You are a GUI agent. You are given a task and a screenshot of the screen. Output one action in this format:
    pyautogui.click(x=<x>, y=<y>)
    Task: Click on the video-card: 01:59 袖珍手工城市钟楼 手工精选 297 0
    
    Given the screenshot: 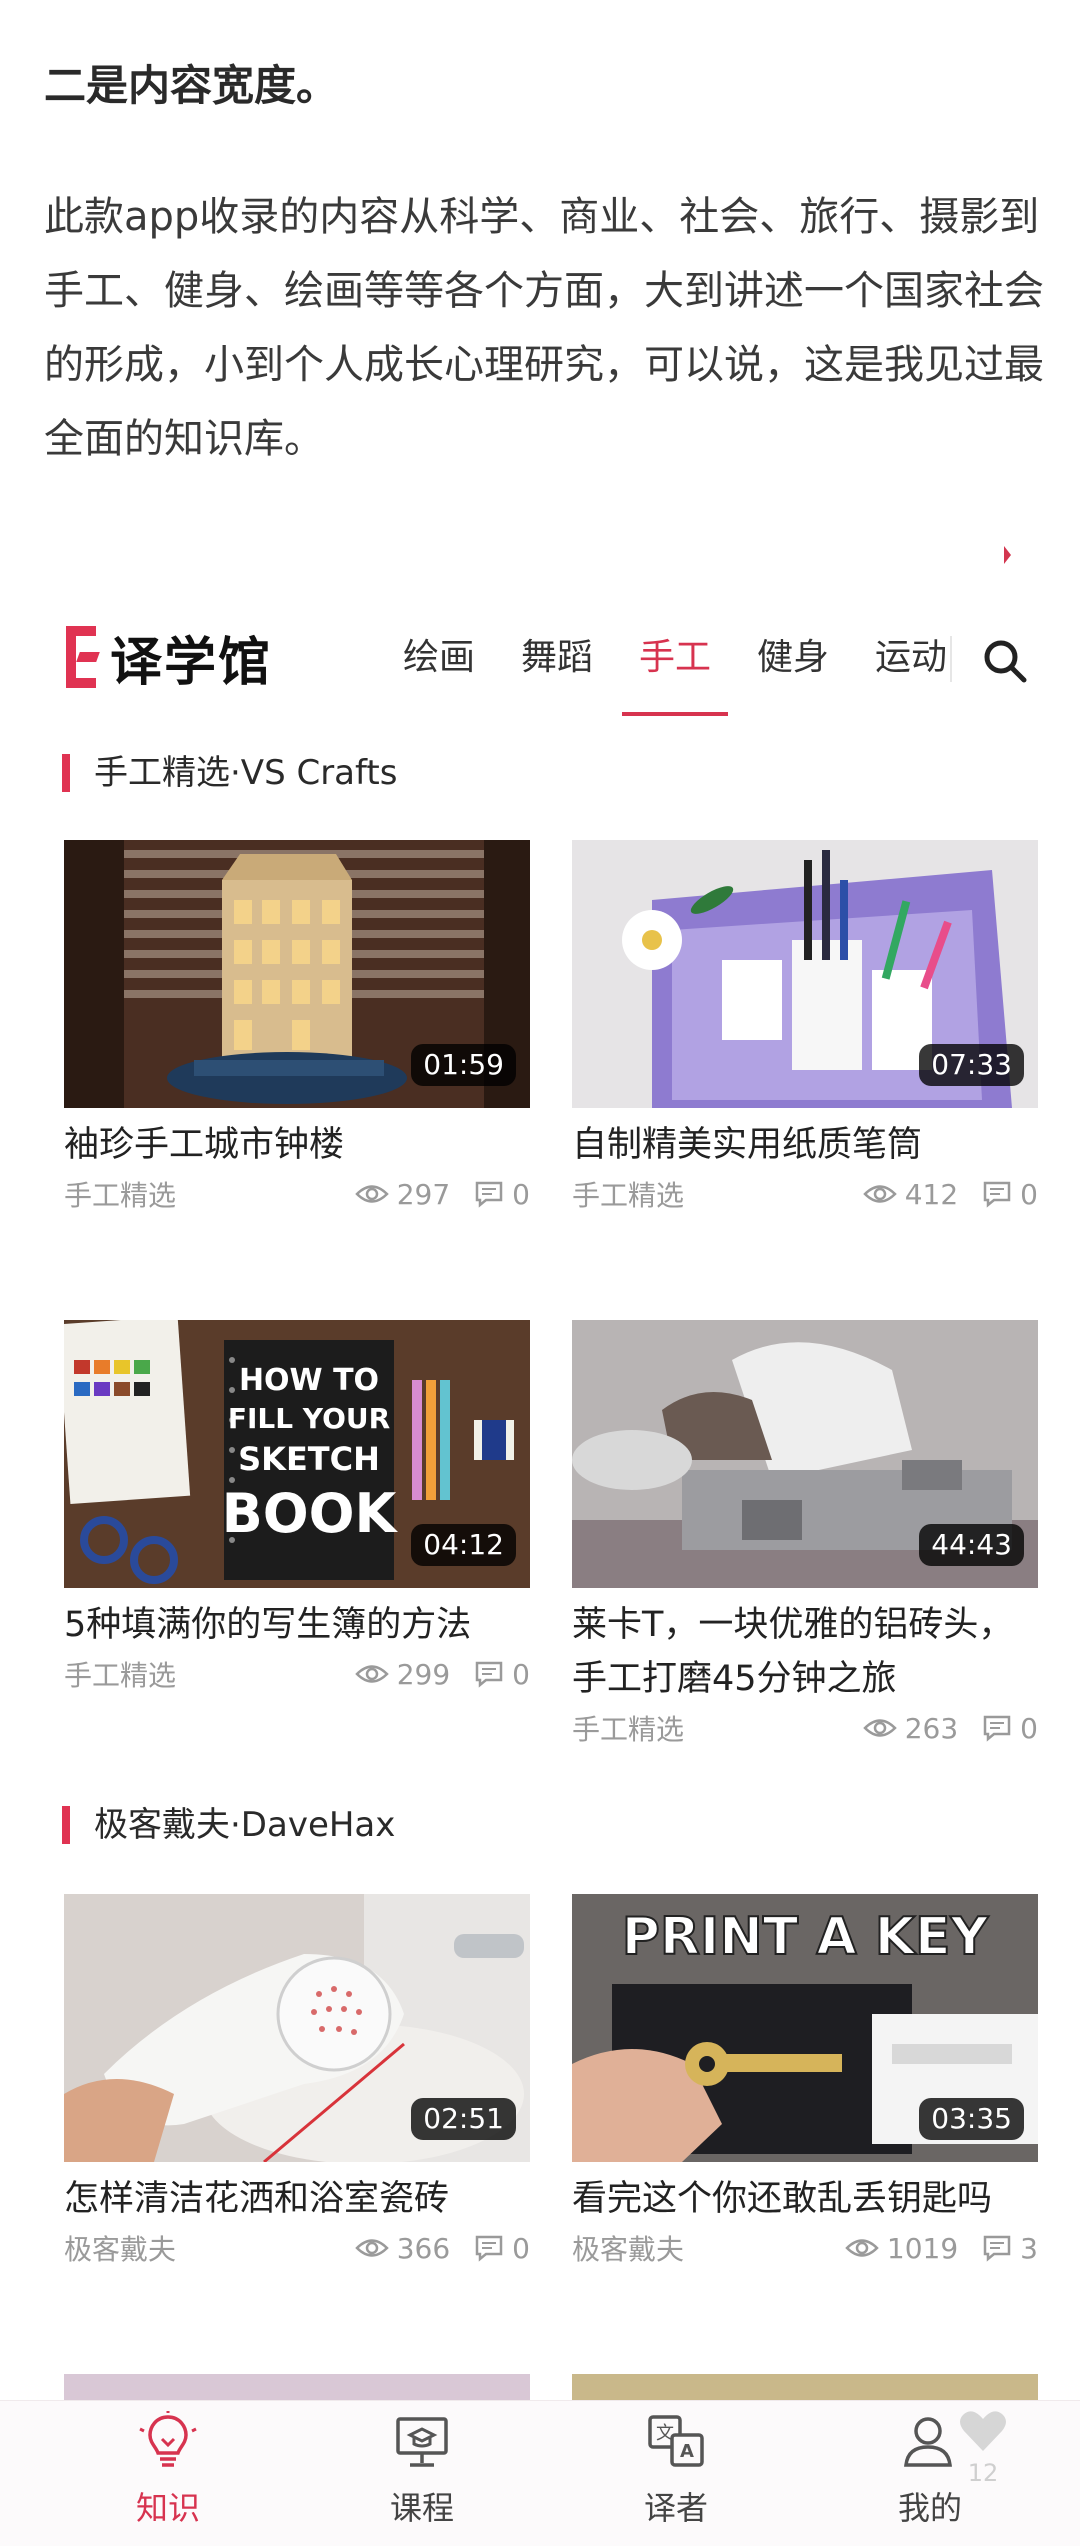 What is the action you would take?
    pyautogui.click(x=297, y=1028)
    